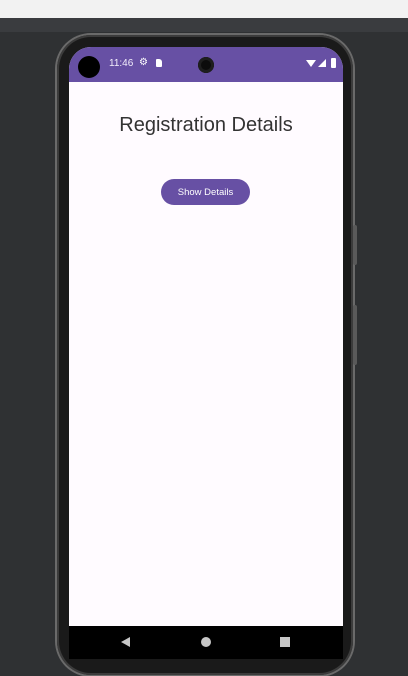 The height and width of the screenshot is (676, 408). I want to click on punch-hole-camera, so click(206, 65).